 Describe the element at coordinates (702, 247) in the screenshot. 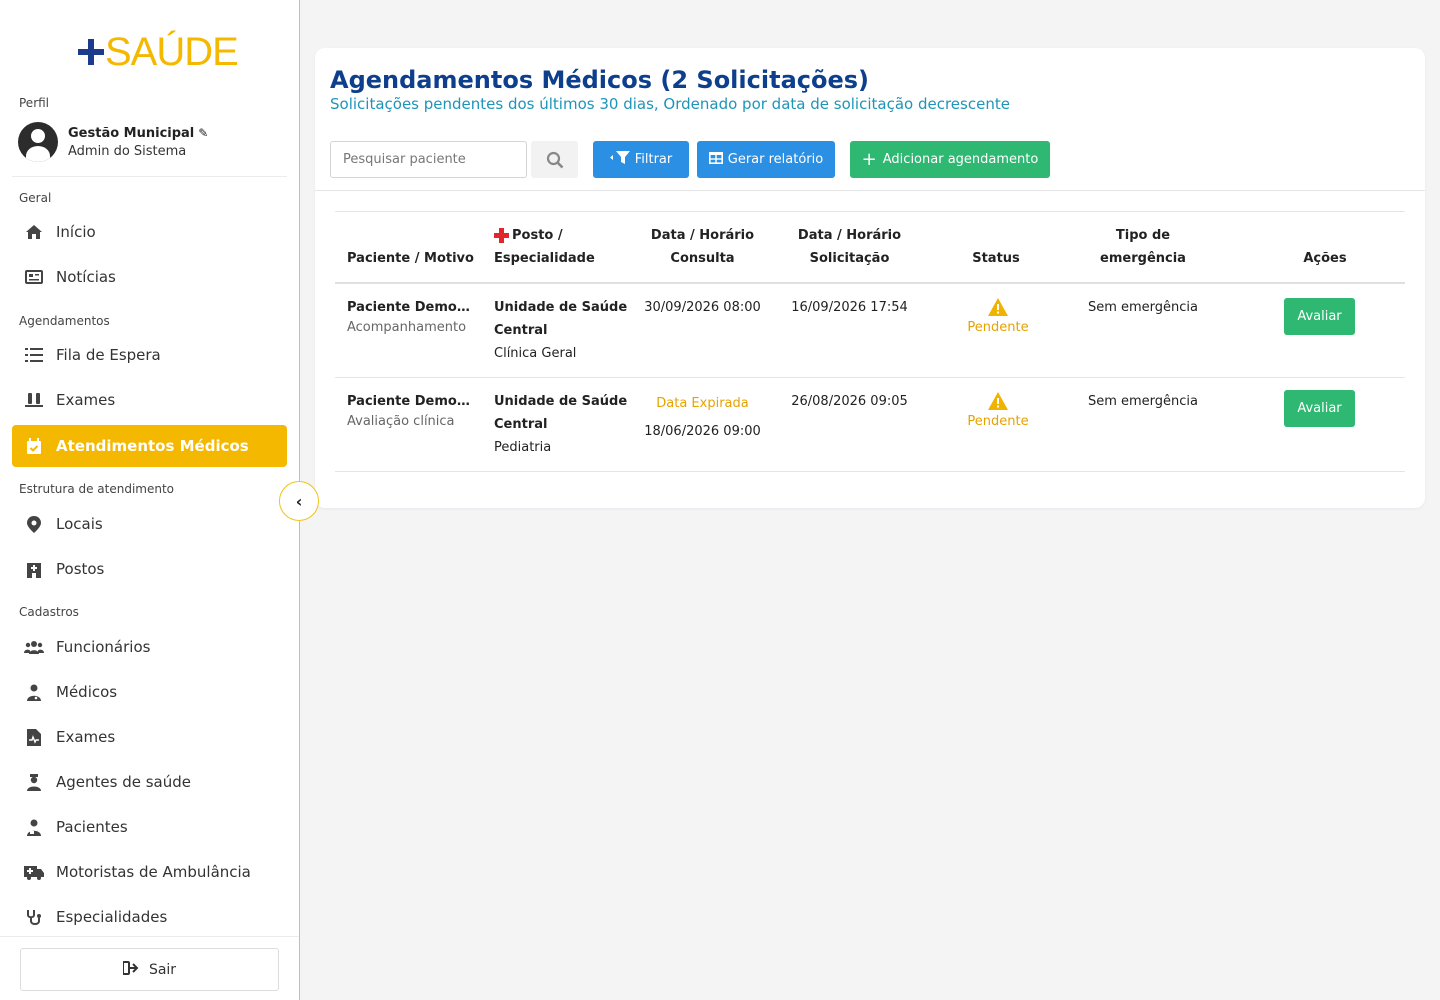

I see `header-consulta: Data / Horário Consulta` at that location.